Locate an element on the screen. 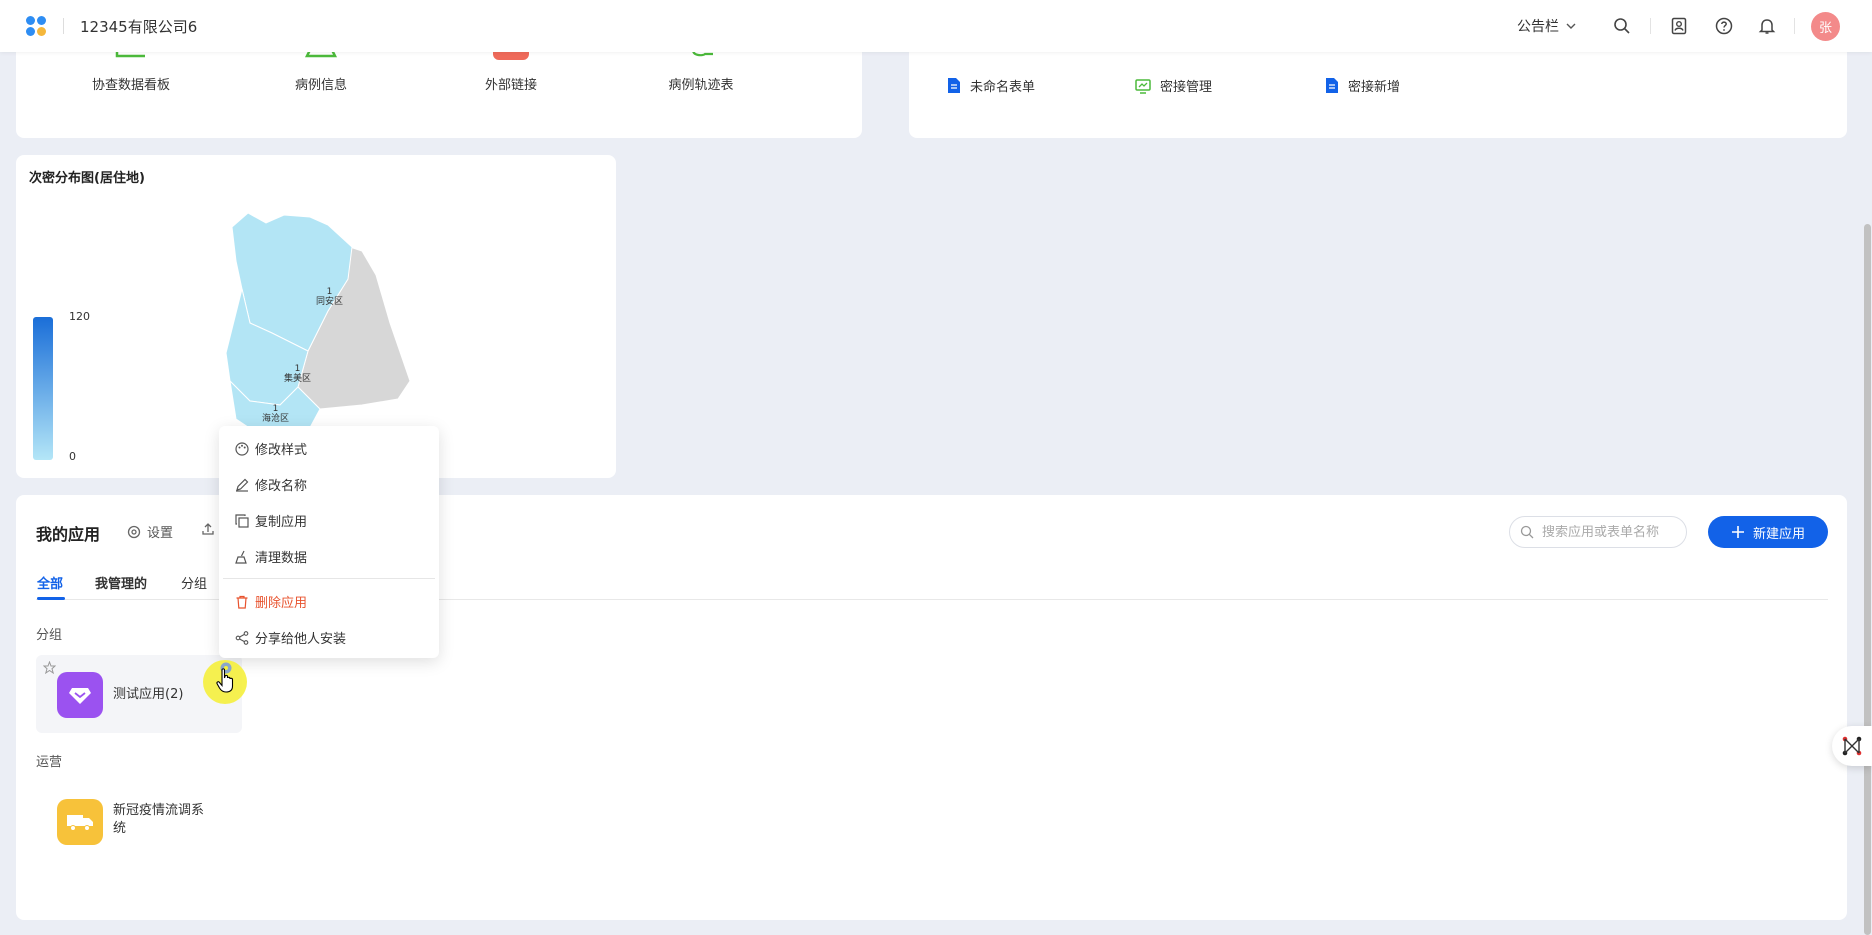 The width and height of the screenshot is (1872, 935). menu-item-clear-data: 清理数据 is located at coordinates (271, 556).